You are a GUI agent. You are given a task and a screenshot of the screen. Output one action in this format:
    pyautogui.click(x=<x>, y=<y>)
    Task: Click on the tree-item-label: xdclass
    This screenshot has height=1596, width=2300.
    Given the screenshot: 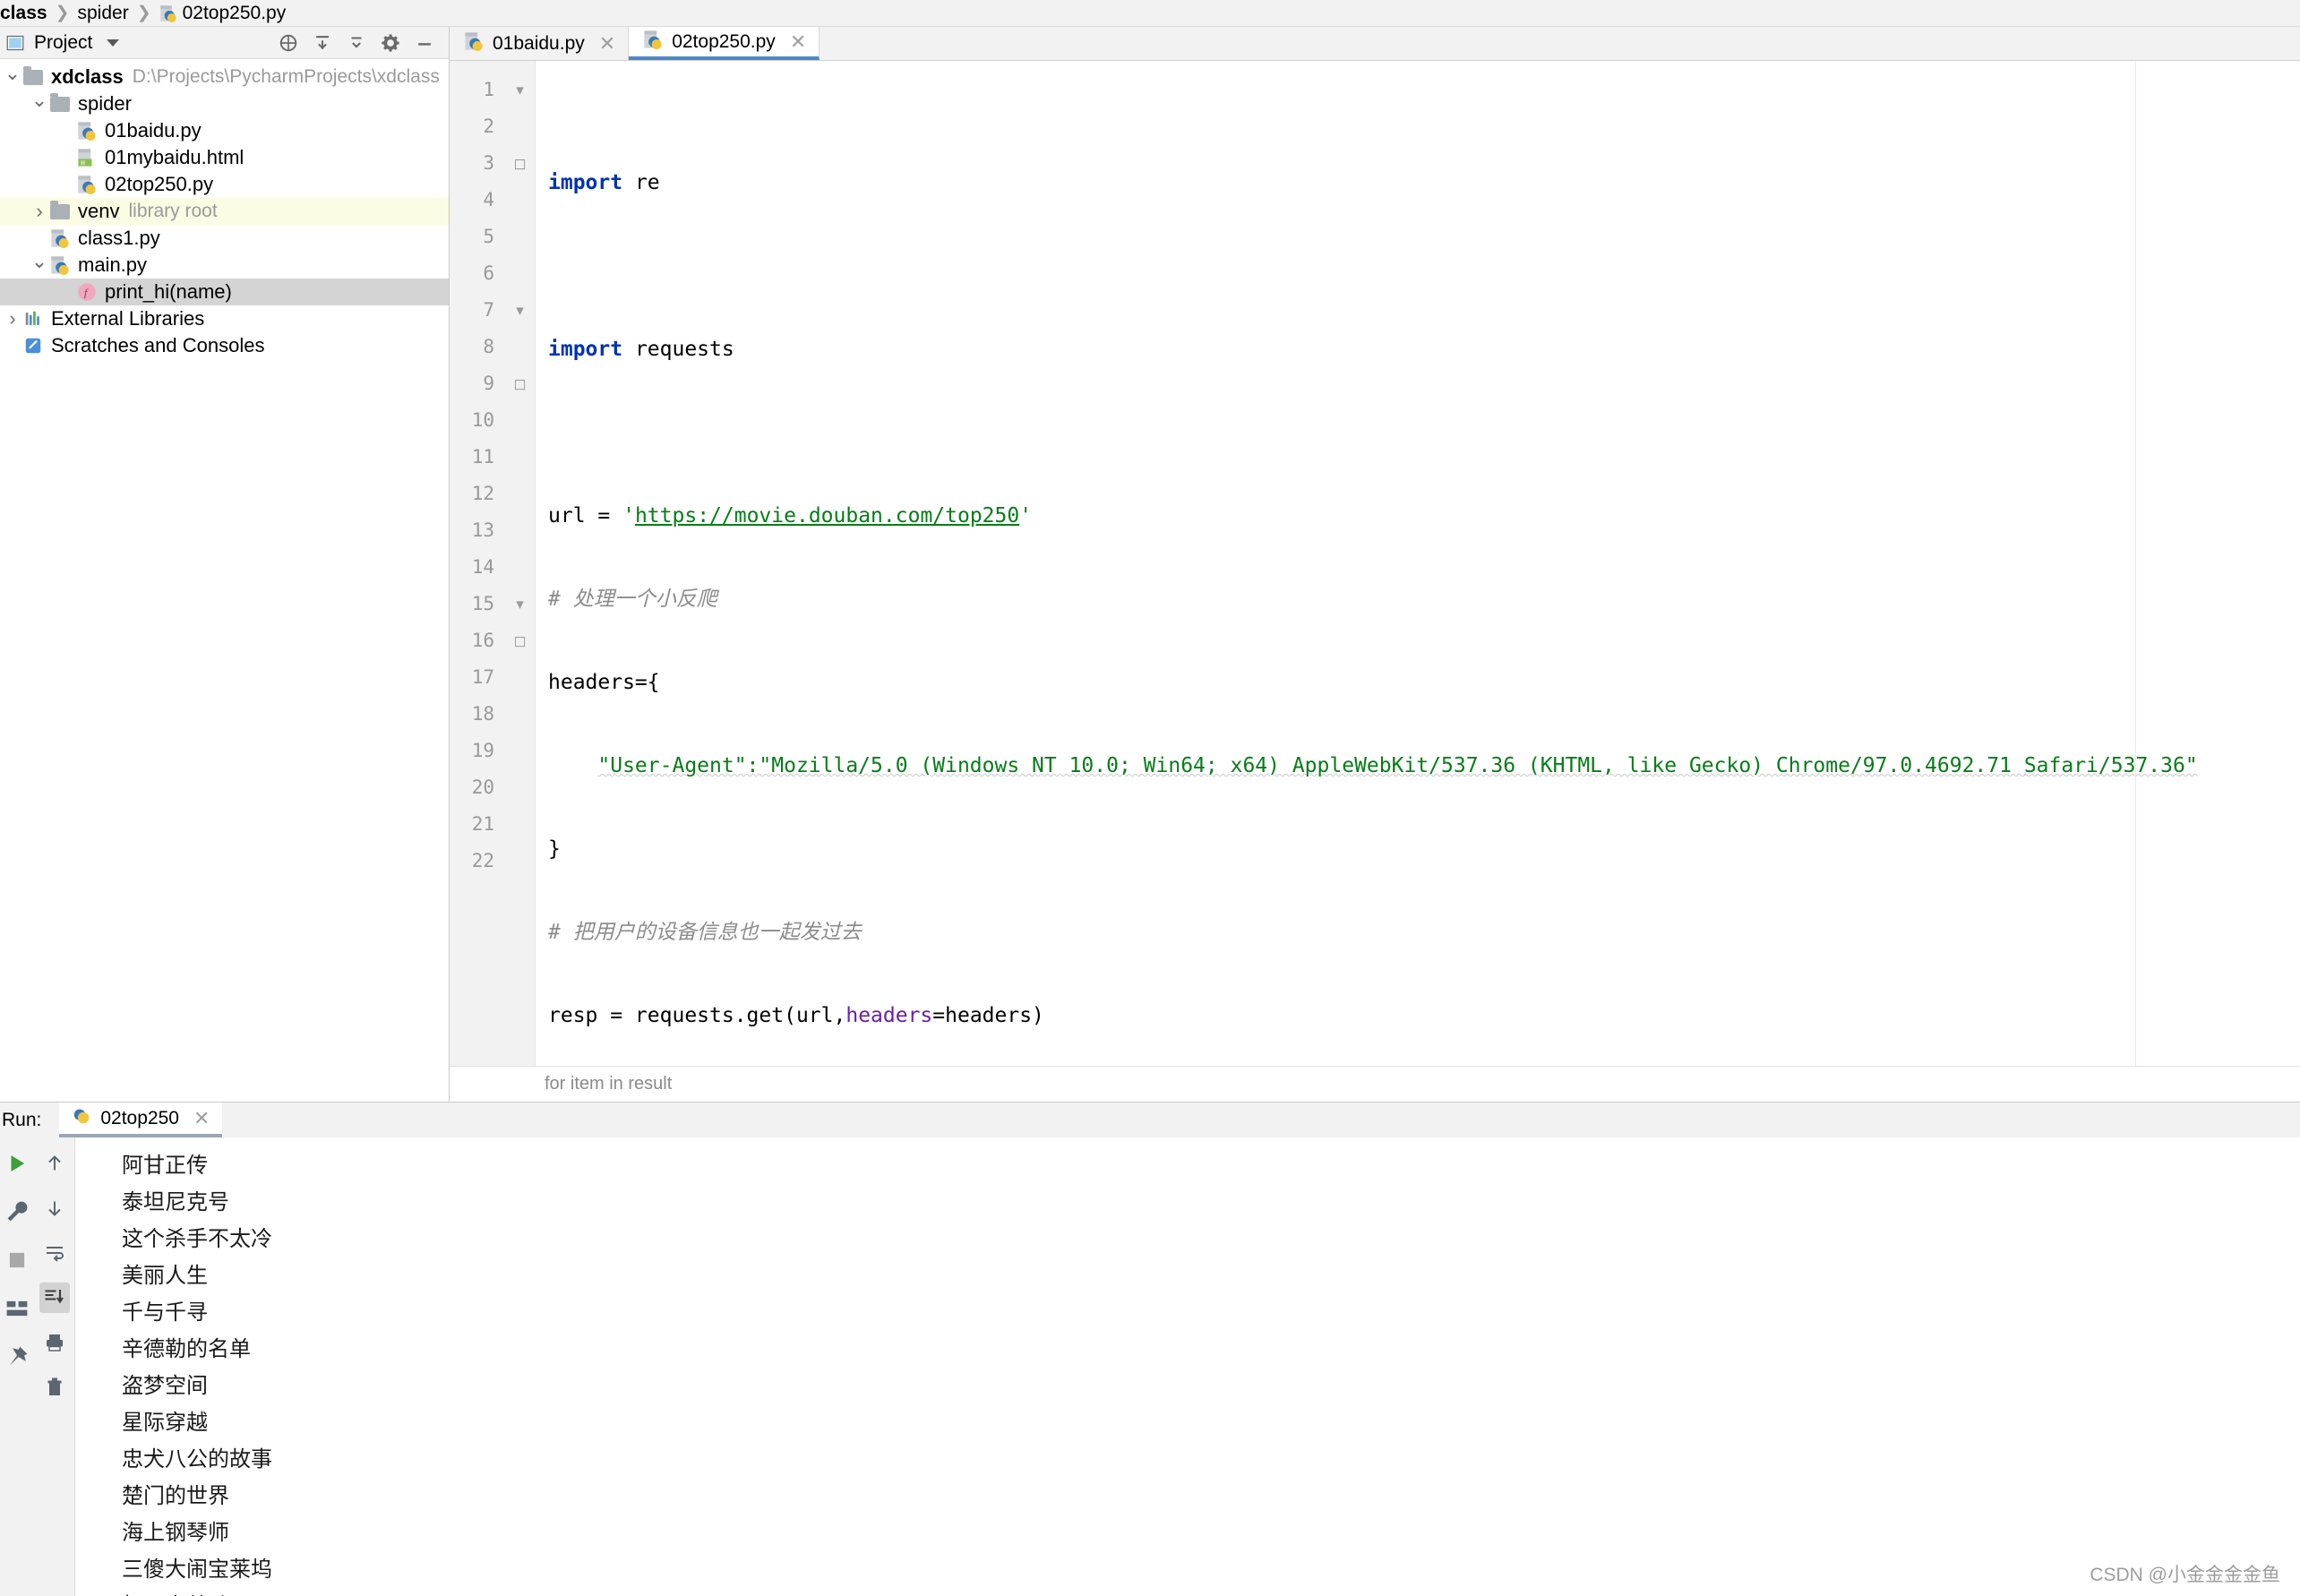 What is the action you would take?
    pyautogui.click(x=87, y=77)
    